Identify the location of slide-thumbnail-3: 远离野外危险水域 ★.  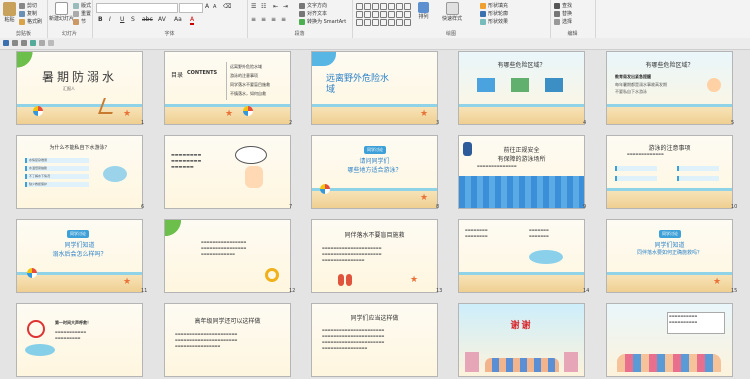
(374, 88).